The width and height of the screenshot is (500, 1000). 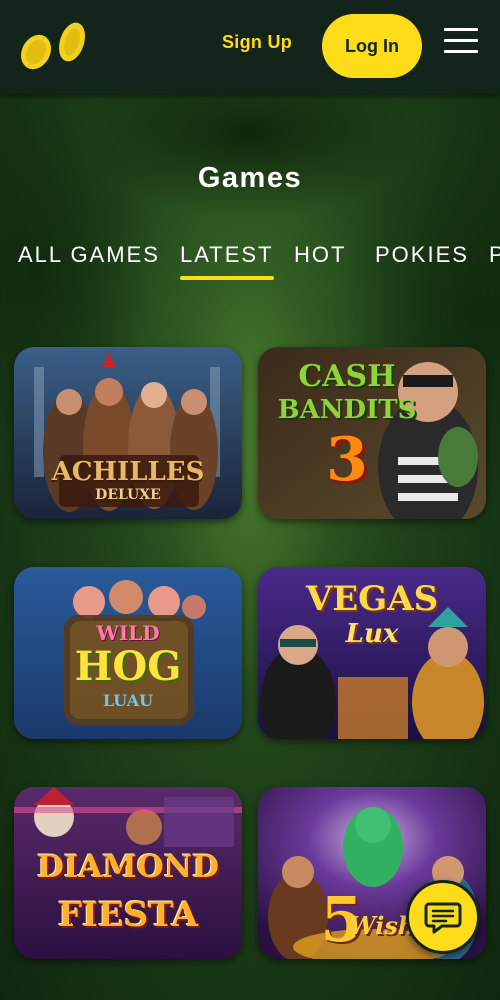 What do you see at coordinates (372, 653) in the screenshot?
I see `game-card-vegas-lux: VEGAS Lux` at bounding box center [372, 653].